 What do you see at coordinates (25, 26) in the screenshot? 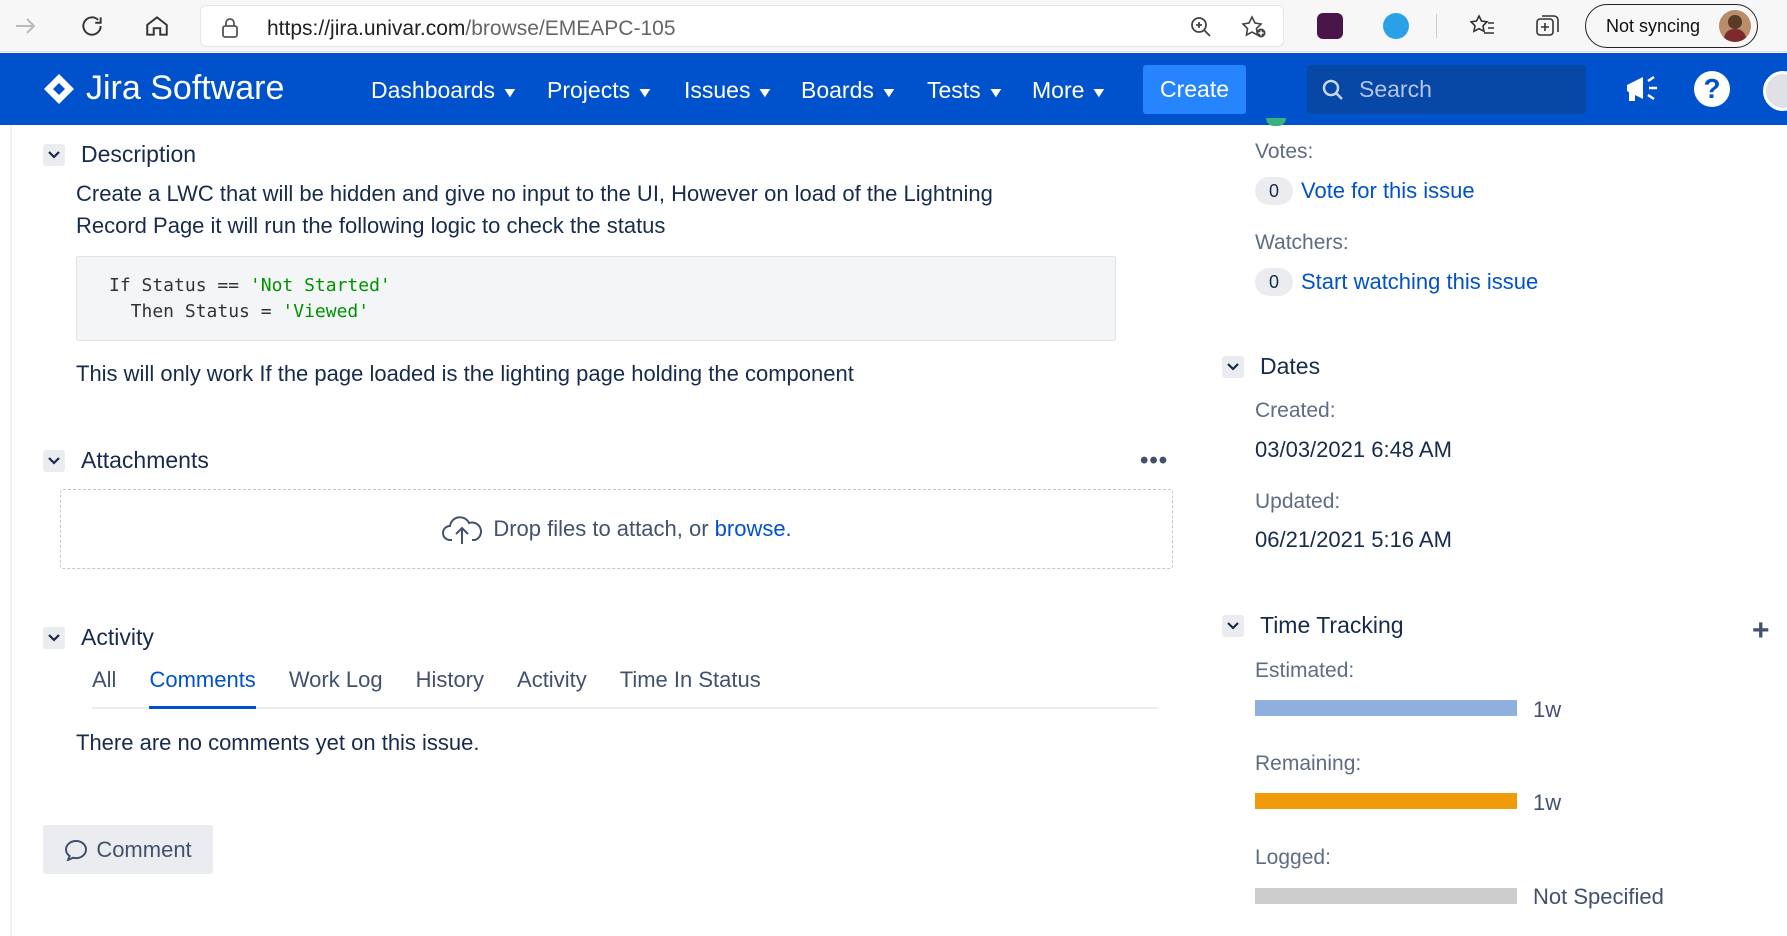
I see `back-arrow-icon` at bounding box center [25, 26].